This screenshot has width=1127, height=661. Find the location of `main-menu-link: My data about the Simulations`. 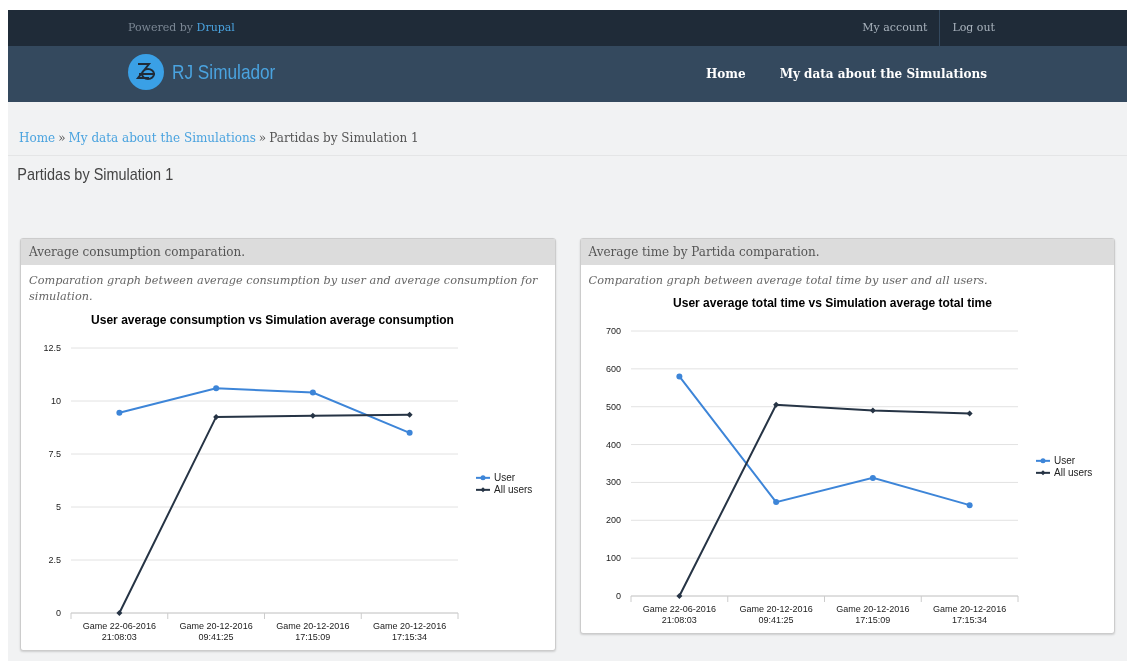

main-menu-link: My data about the Simulations is located at coordinates (883, 74).